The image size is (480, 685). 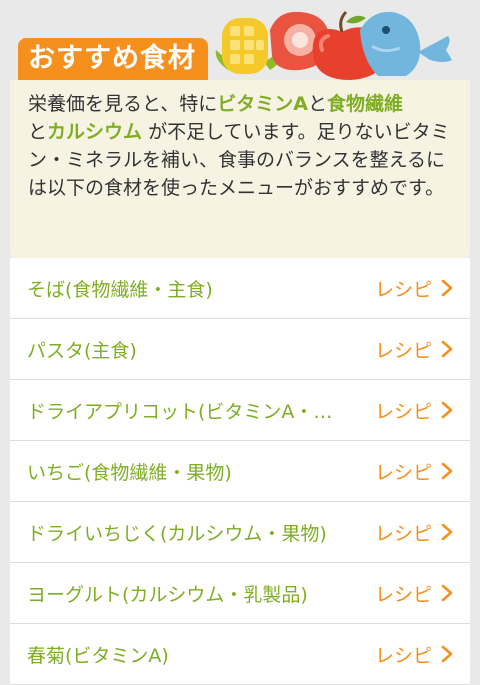 What do you see at coordinates (406, 43) in the screenshot?
I see `fish-icon` at bounding box center [406, 43].